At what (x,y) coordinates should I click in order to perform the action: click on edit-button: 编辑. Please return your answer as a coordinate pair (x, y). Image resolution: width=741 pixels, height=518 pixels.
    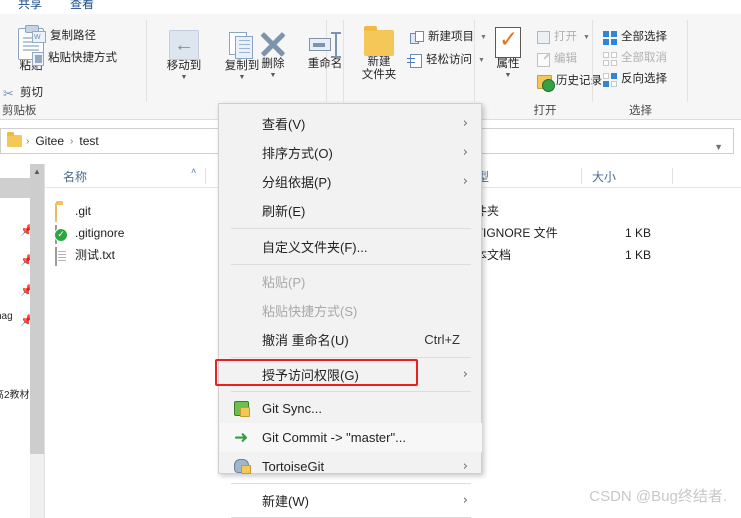
    Looking at the image, I should click on (557, 59).